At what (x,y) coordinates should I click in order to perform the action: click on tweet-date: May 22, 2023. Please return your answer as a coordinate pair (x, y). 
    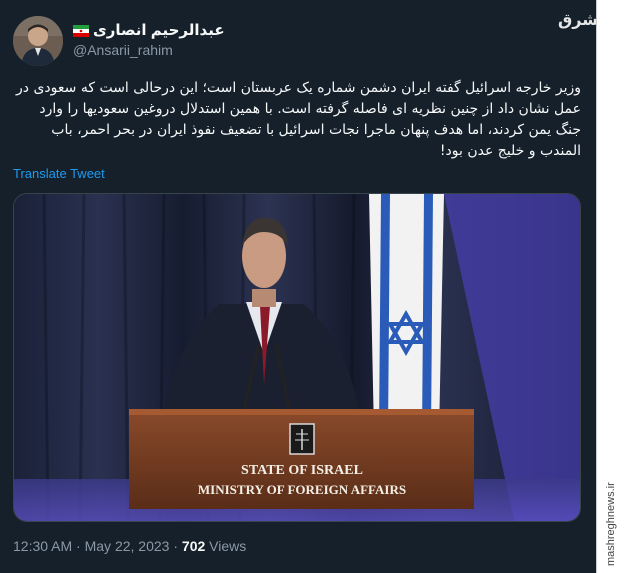
    Looking at the image, I should click on (127, 546).